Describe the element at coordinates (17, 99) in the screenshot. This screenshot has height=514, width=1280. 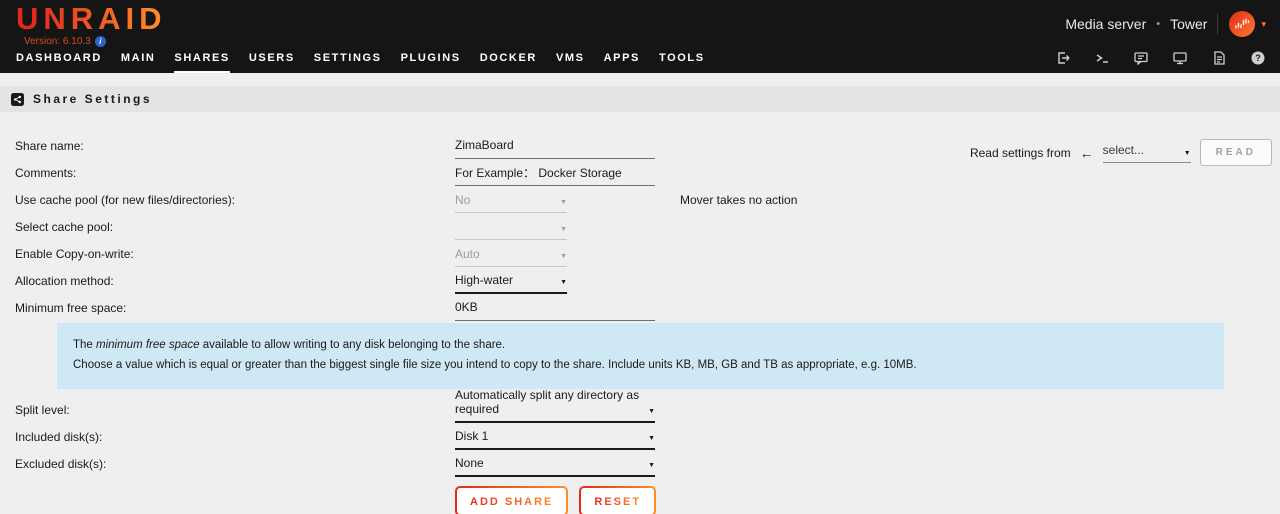
I see `share-settings-icon` at that location.